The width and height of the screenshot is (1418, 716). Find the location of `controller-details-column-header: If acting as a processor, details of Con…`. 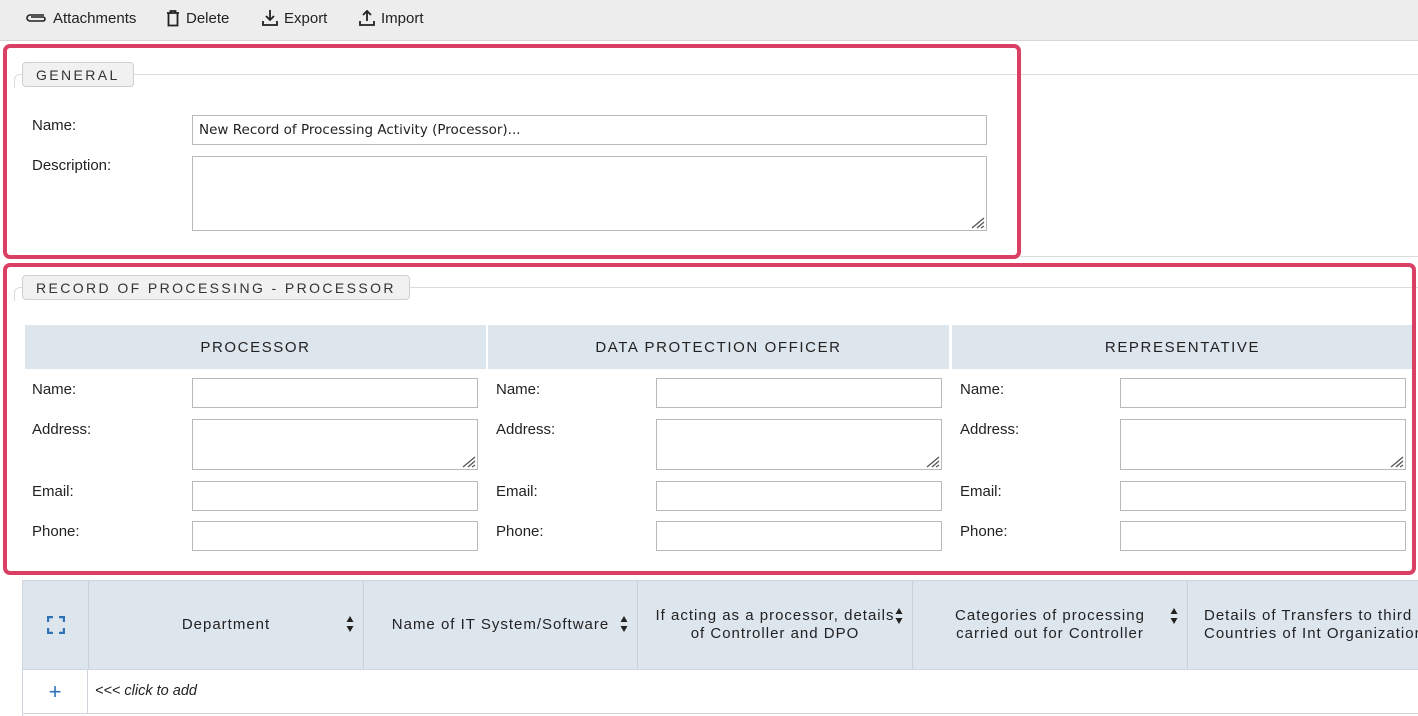

controller-details-column-header: If acting as a processor, details of Con… is located at coordinates (775, 625).